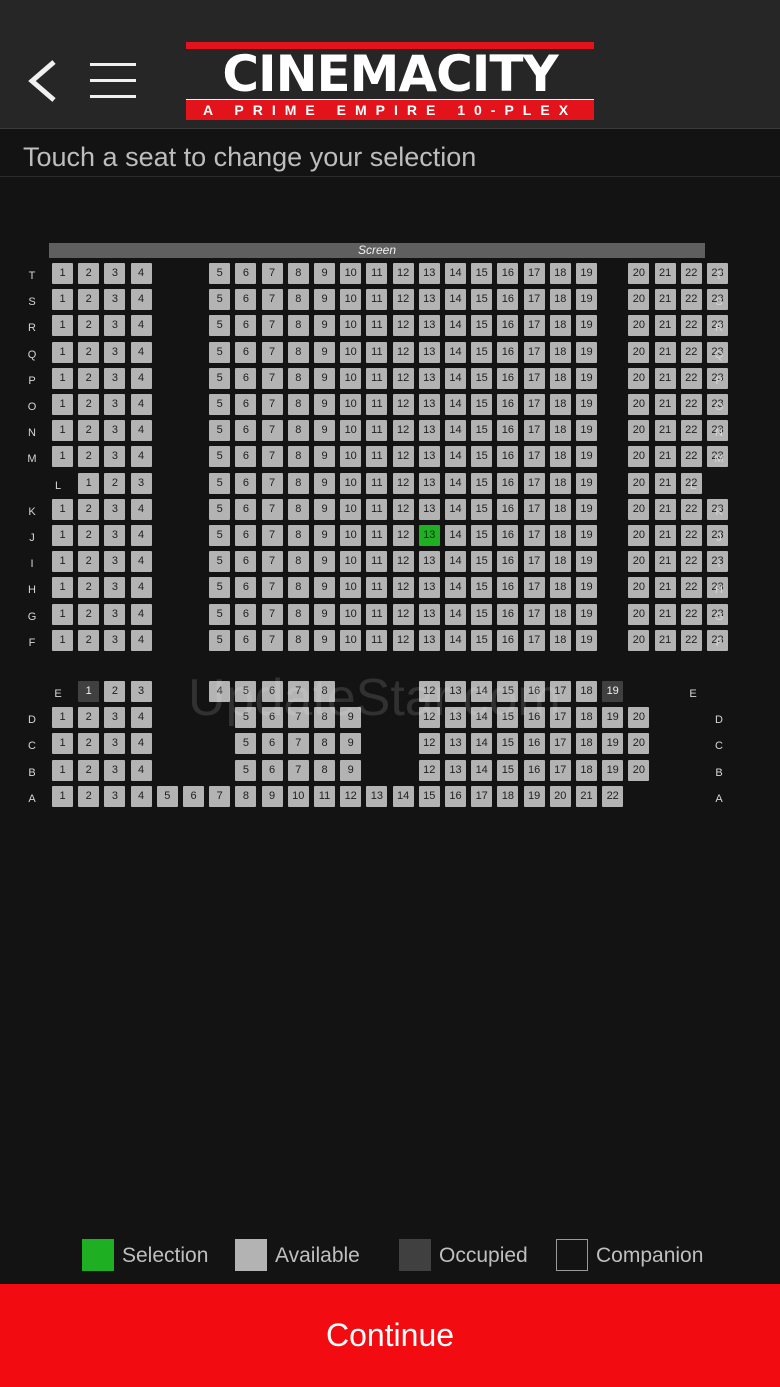 This screenshot has width=780, height=1387. What do you see at coordinates (429, 300) in the screenshot?
I see `seat-S-13: 13` at bounding box center [429, 300].